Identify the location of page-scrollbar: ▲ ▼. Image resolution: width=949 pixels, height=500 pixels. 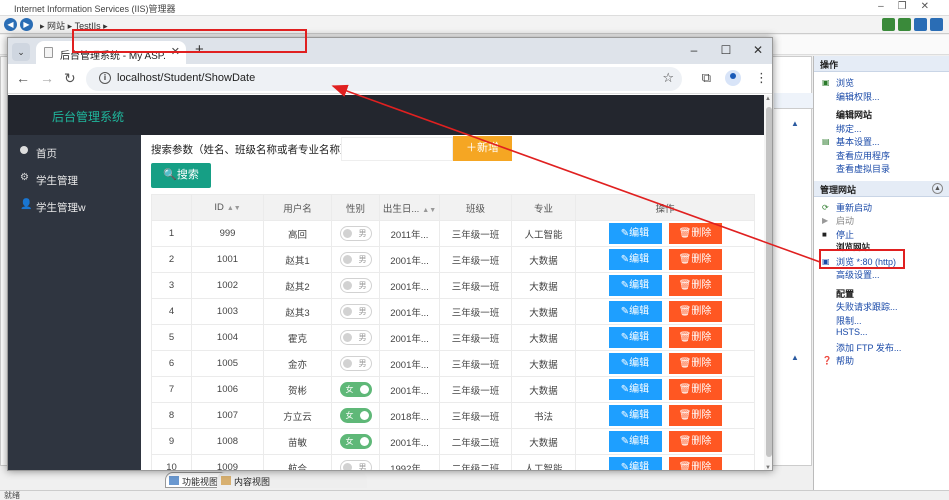
(768, 282).